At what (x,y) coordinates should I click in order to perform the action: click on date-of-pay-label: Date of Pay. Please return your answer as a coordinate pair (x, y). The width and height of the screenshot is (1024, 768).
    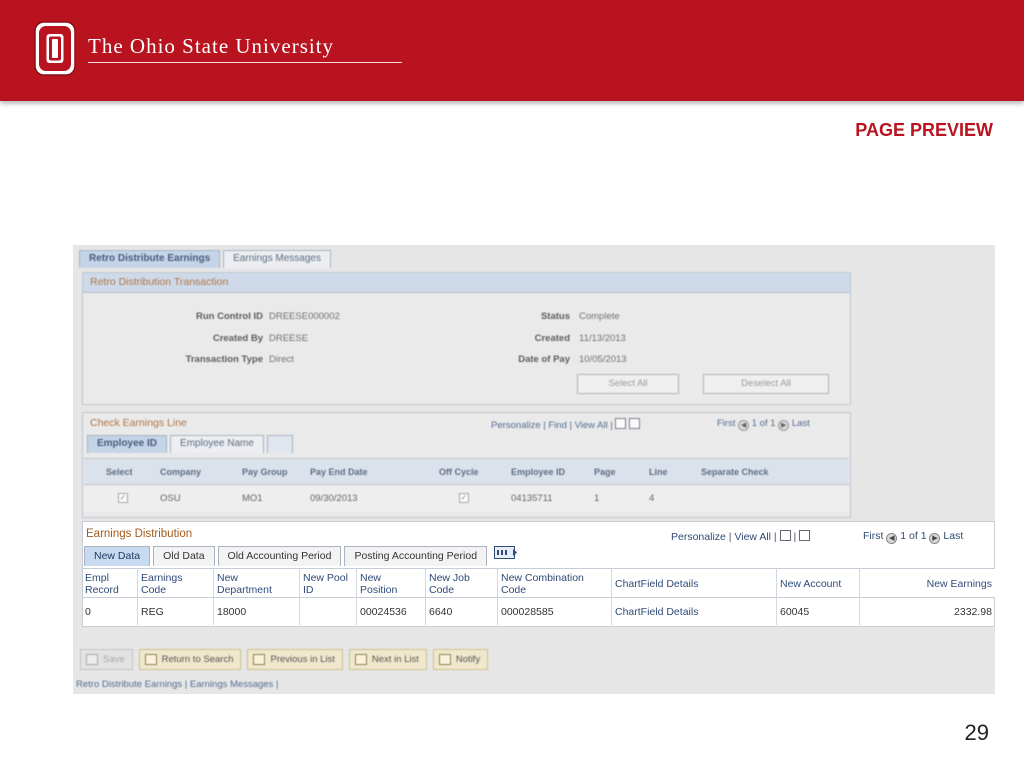
    Looking at the image, I should click on (544, 359).